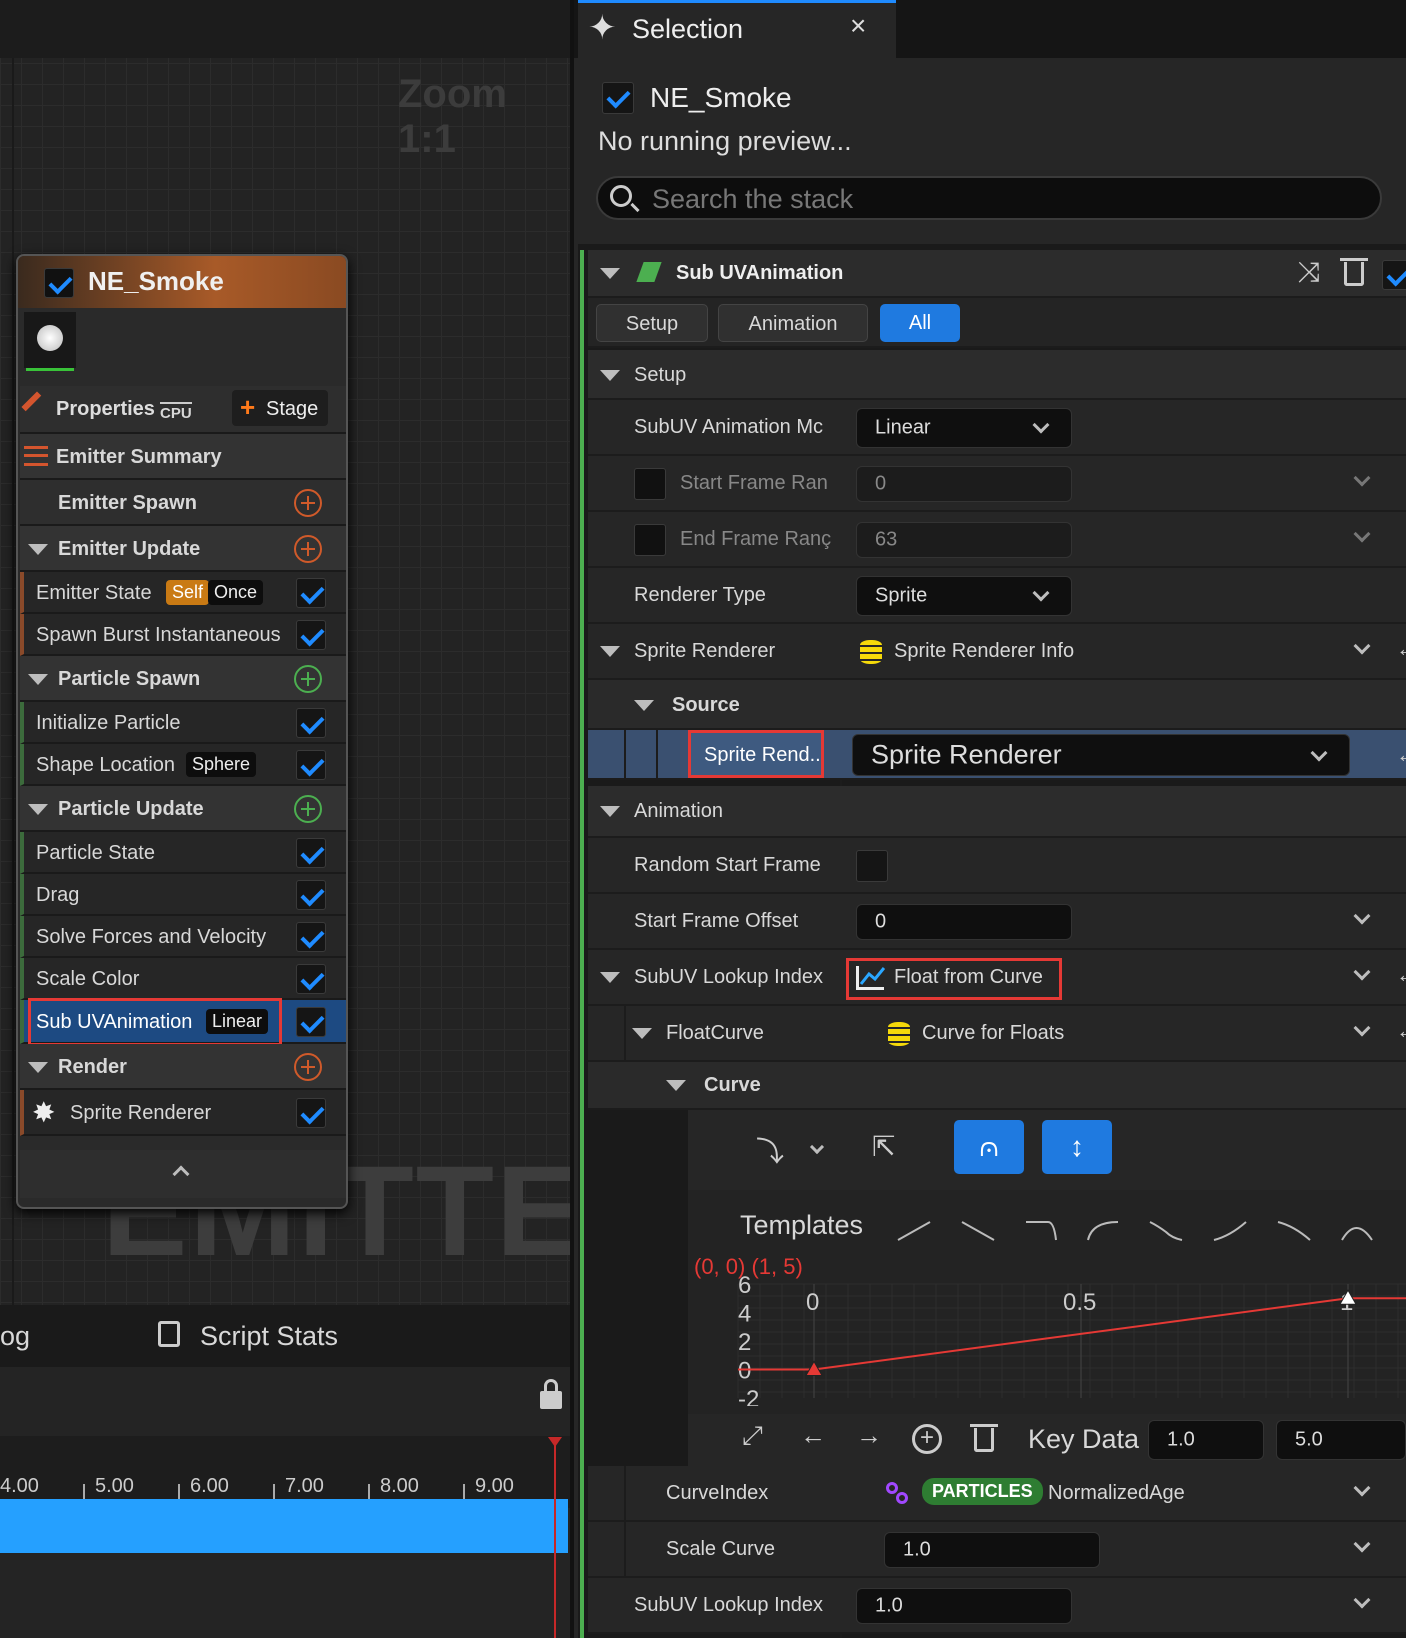 This screenshot has height=1638, width=1406. I want to click on tab-setup: Setup, so click(652, 323).